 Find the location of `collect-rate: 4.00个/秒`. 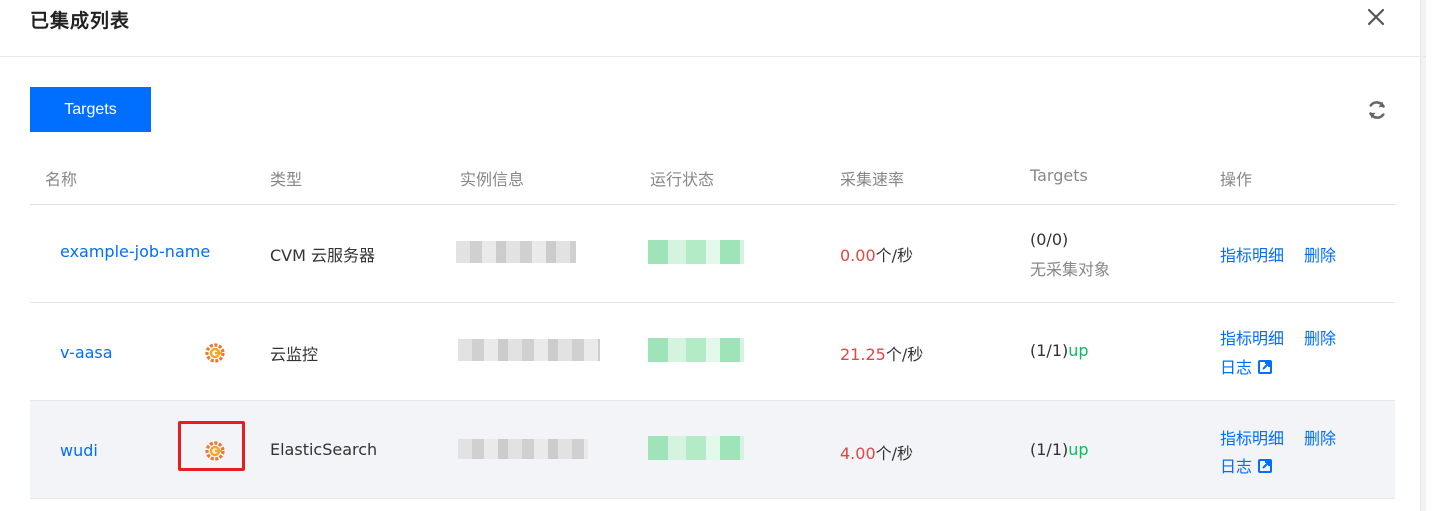

collect-rate: 4.00个/秒 is located at coordinates (877, 453).